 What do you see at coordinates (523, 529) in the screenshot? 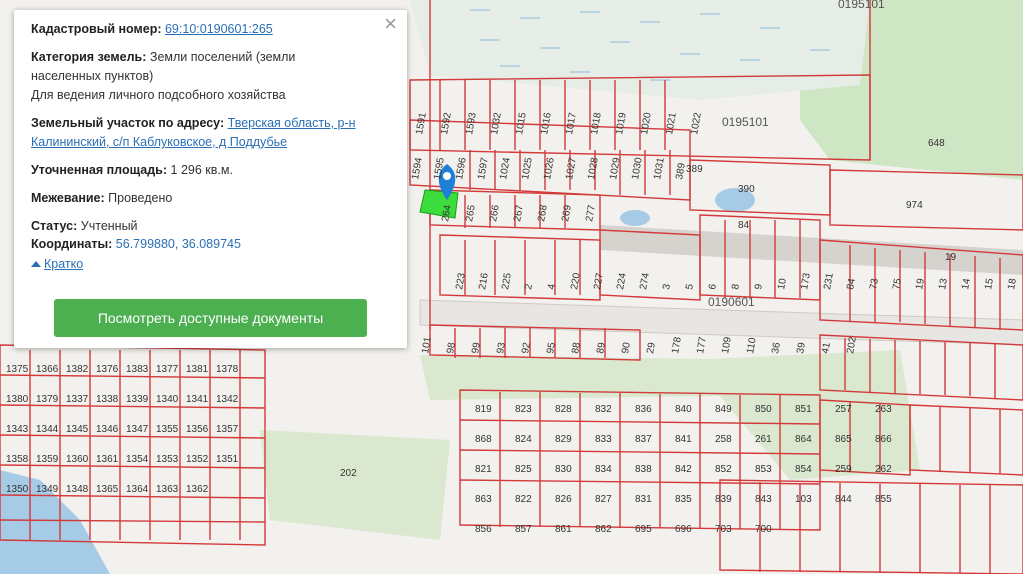
I see `parcel-label: 857` at bounding box center [523, 529].